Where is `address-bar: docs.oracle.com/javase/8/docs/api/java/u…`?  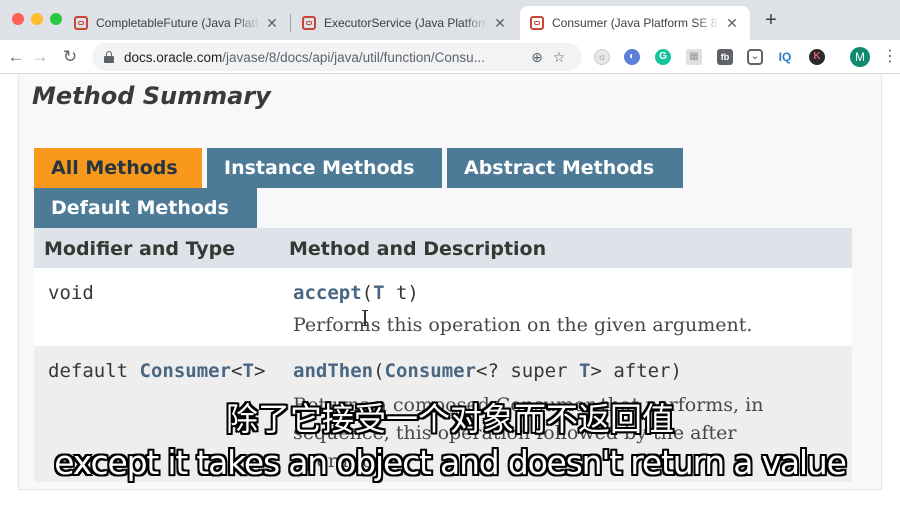 address-bar: docs.oracle.com/javase/8/docs/api/java/u… is located at coordinates (337, 57).